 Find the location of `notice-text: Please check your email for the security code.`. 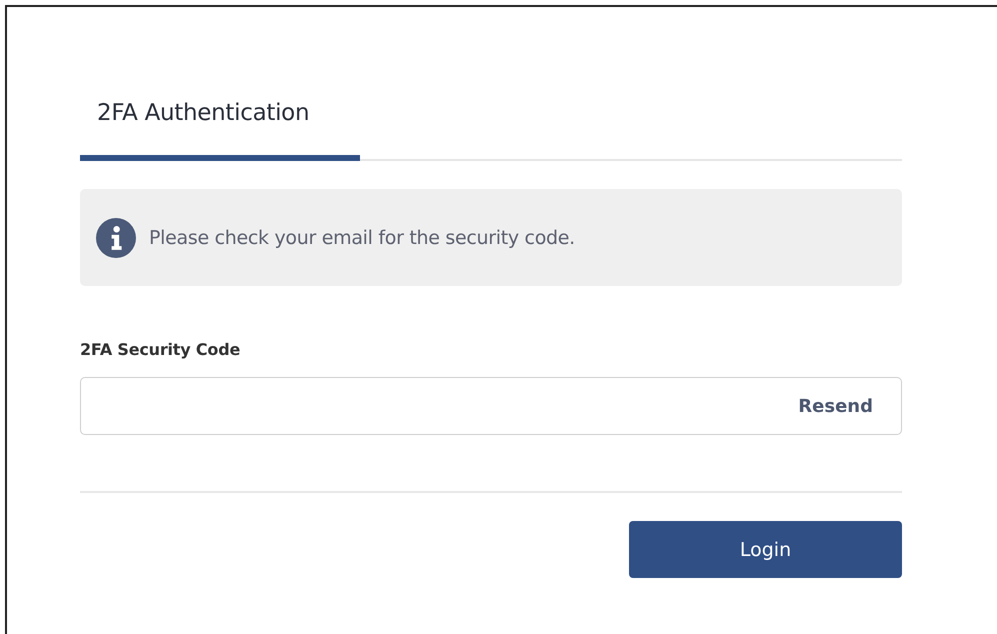

notice-text: Please check your email for the security code. is located at coordinates (362, 237).